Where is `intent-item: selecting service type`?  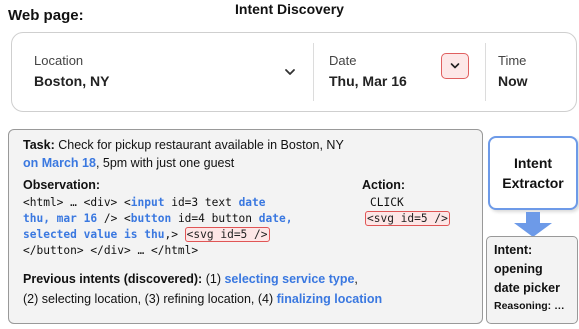
intent-item: selecting service type is located at coordinates (289, 279).